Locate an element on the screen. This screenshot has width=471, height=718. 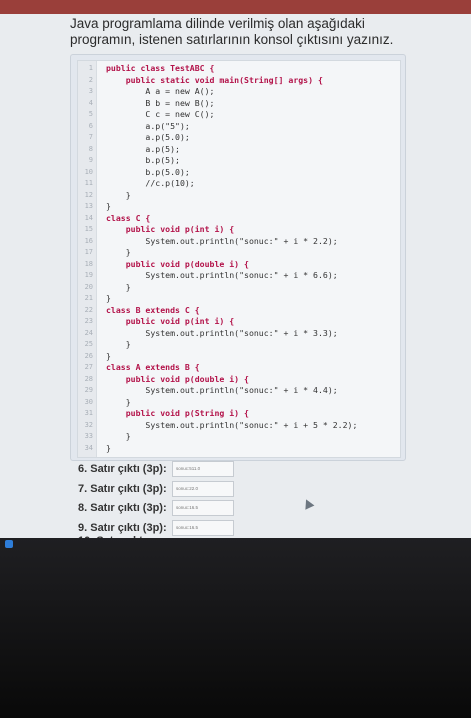
code-line: 17 } is located at coordinates (239, 252).